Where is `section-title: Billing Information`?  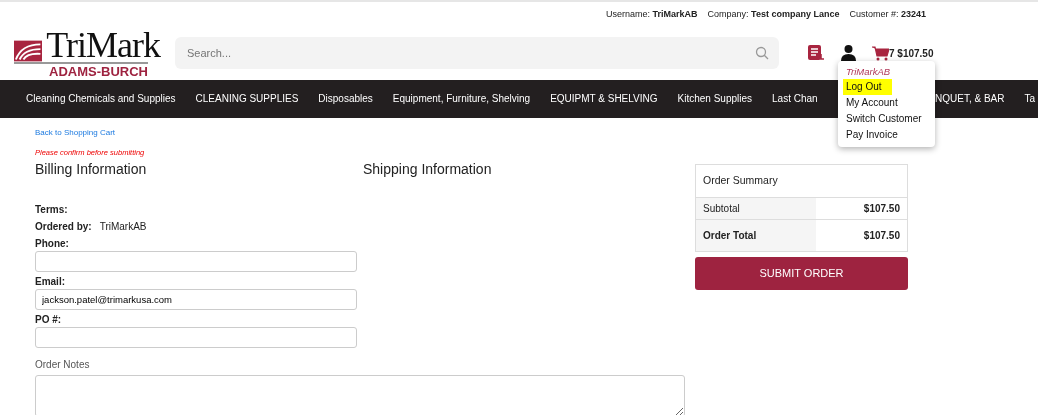
section-title: Billing Information is located at coordinates (91, 169).